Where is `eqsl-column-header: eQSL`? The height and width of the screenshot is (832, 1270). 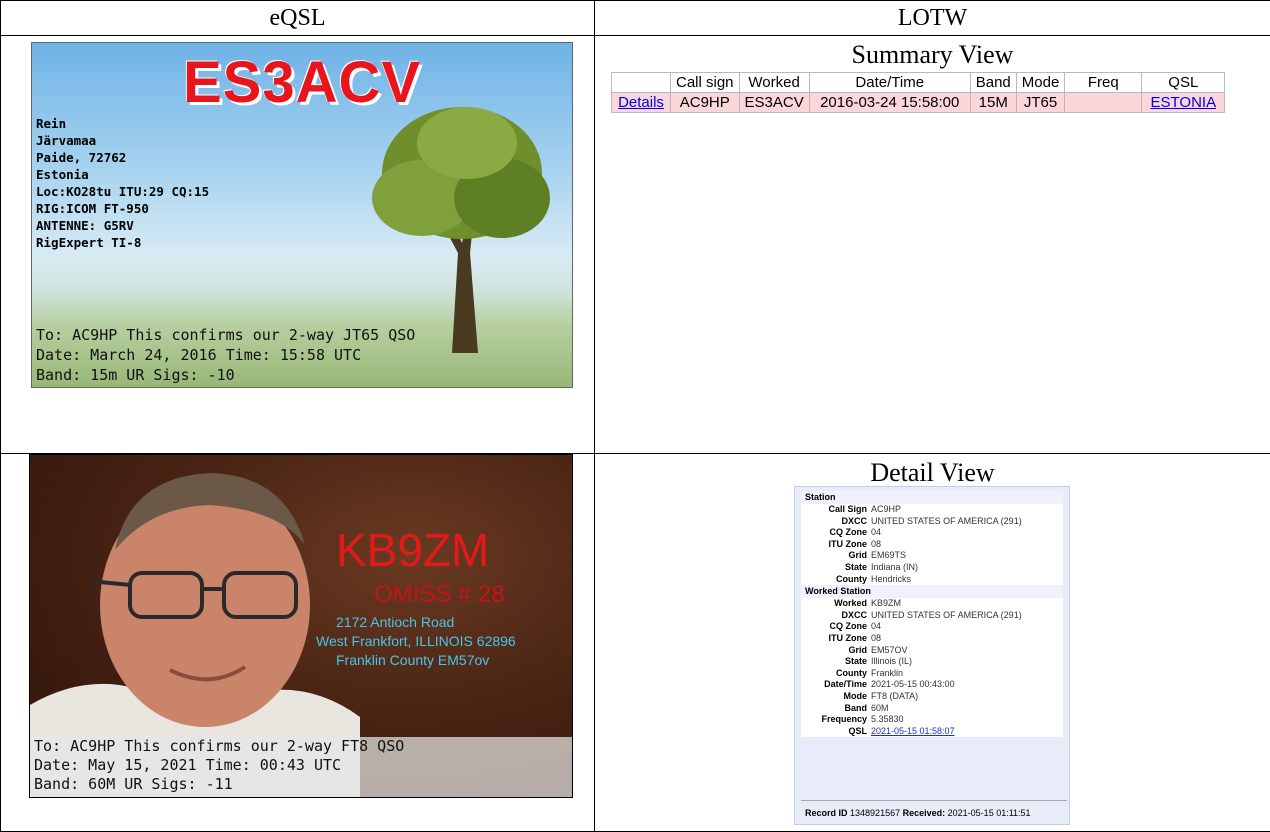
eqsl-column-header: eQSL is located at coordinates (297, 18).